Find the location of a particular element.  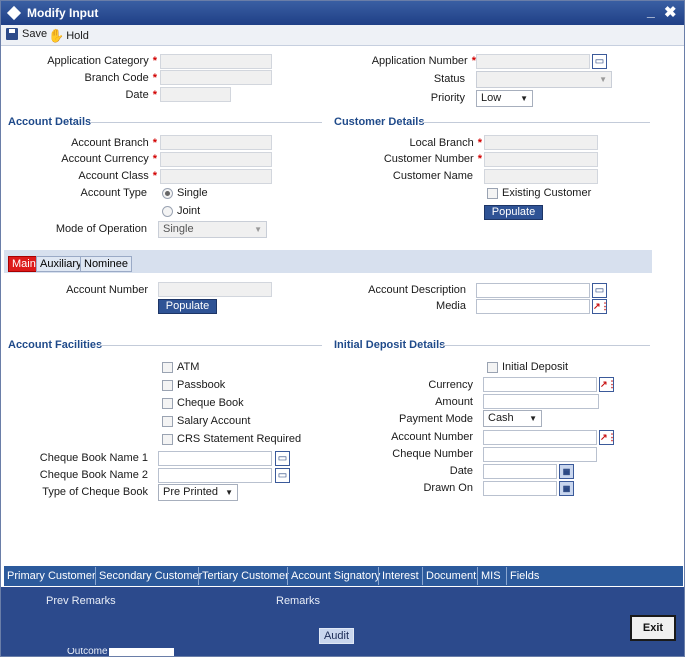

mode-of-operation-label: Mode of Operation is located at coordinates (101, 229).